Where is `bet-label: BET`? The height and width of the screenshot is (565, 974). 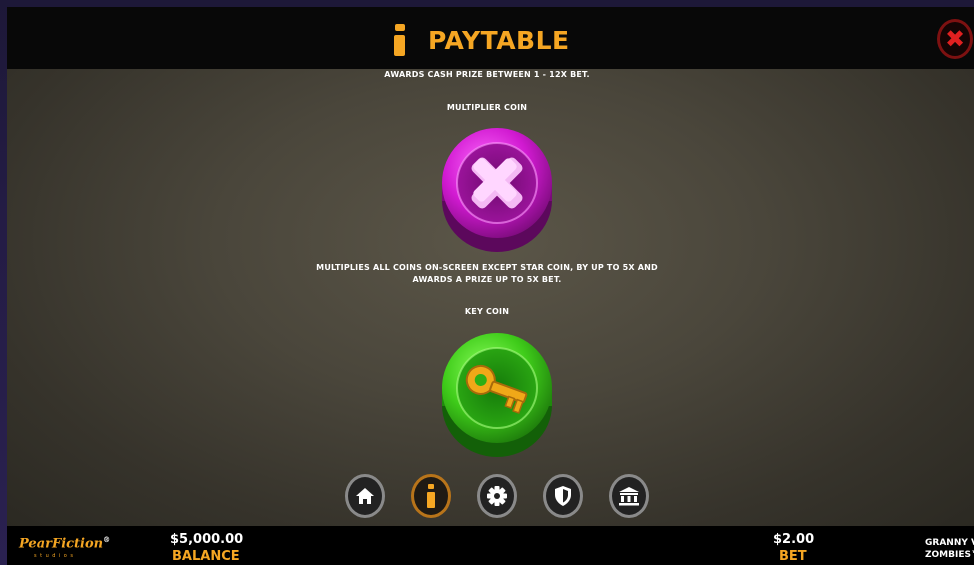 bet-label: BET is located at coordinates (793, 556).